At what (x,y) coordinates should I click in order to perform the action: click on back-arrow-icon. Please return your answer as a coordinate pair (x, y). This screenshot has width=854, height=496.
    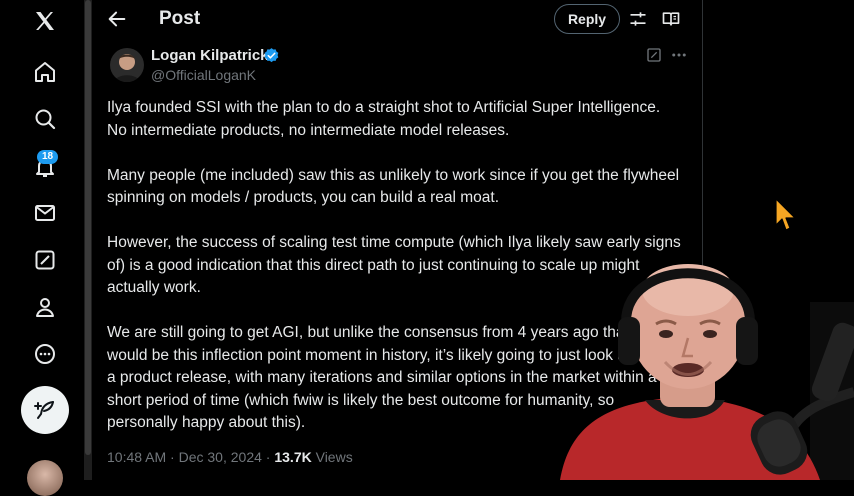
    Looking at the image, I should click on (117, 19).